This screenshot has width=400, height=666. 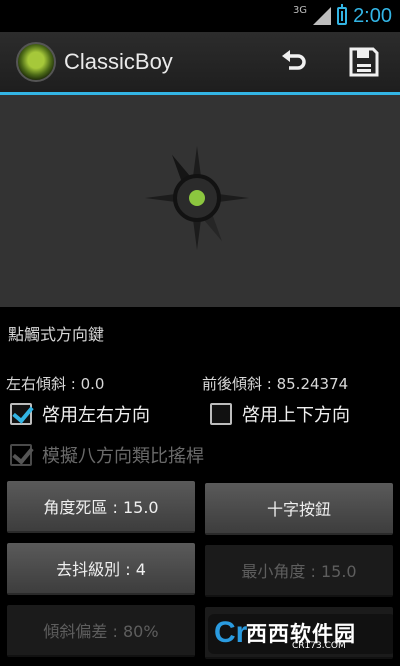 I want to click on tilt-lr-readout: 左右傾斜 : 0.0, so click(x=55, y=384).